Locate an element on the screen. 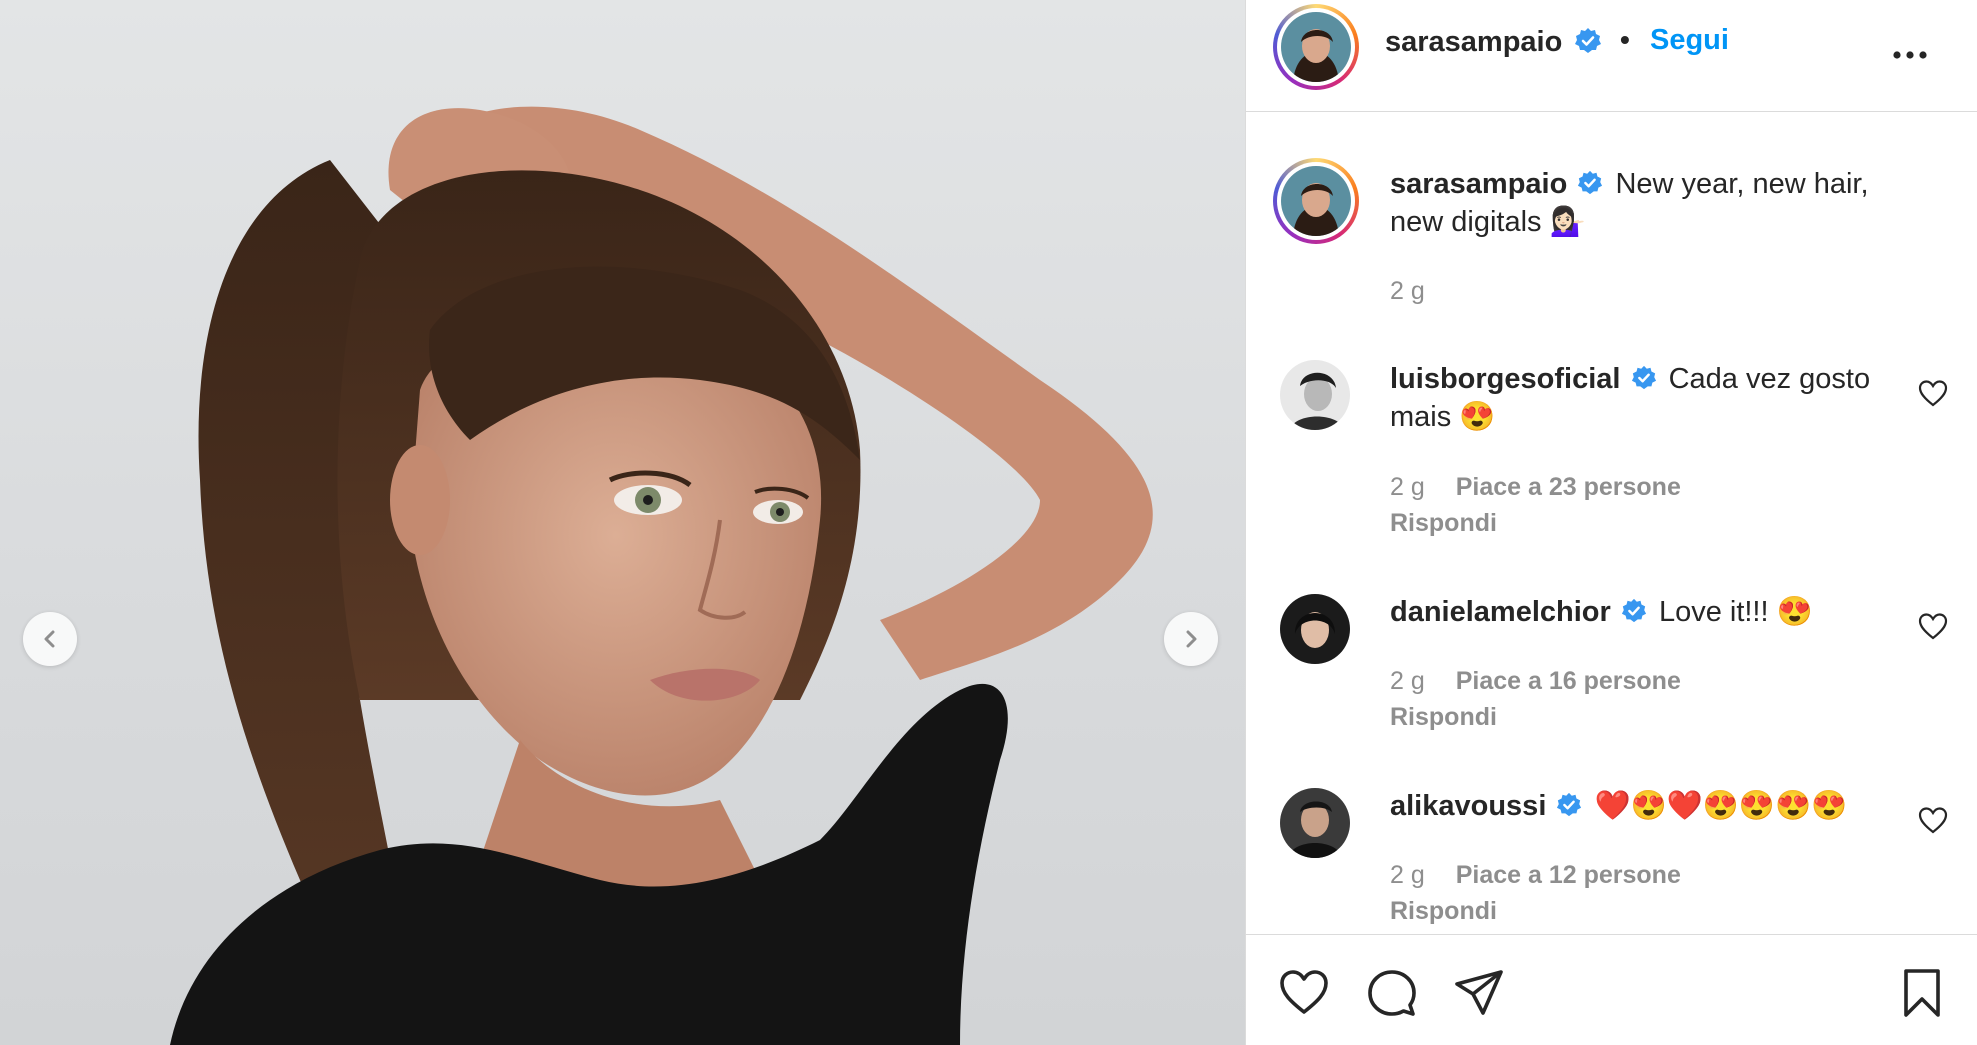  comment-text: danielamelchior Love it!!! 😍 is located at coordinates (1645, 612).